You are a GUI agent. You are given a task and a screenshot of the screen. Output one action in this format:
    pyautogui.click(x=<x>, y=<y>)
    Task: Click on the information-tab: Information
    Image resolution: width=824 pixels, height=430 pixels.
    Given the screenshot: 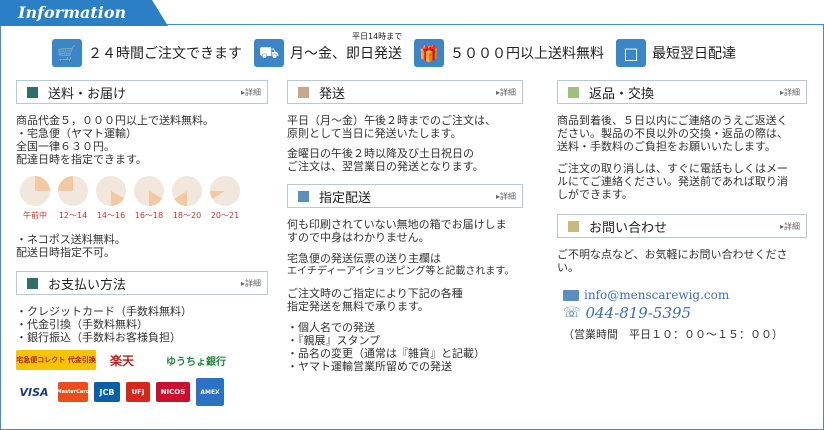 What is the action you would take?
    pyautogui.click(x=84, y=13)
    